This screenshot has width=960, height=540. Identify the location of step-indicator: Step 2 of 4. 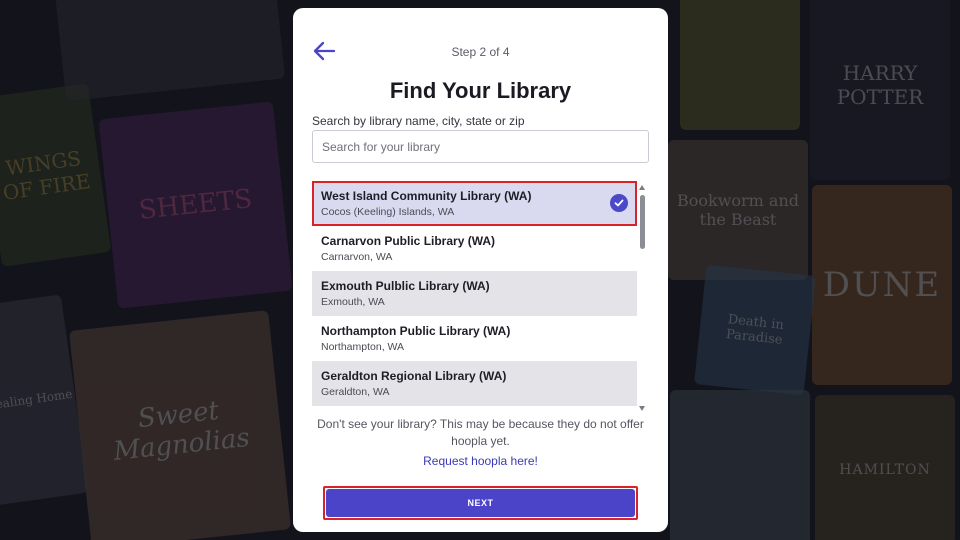
(480, 52).